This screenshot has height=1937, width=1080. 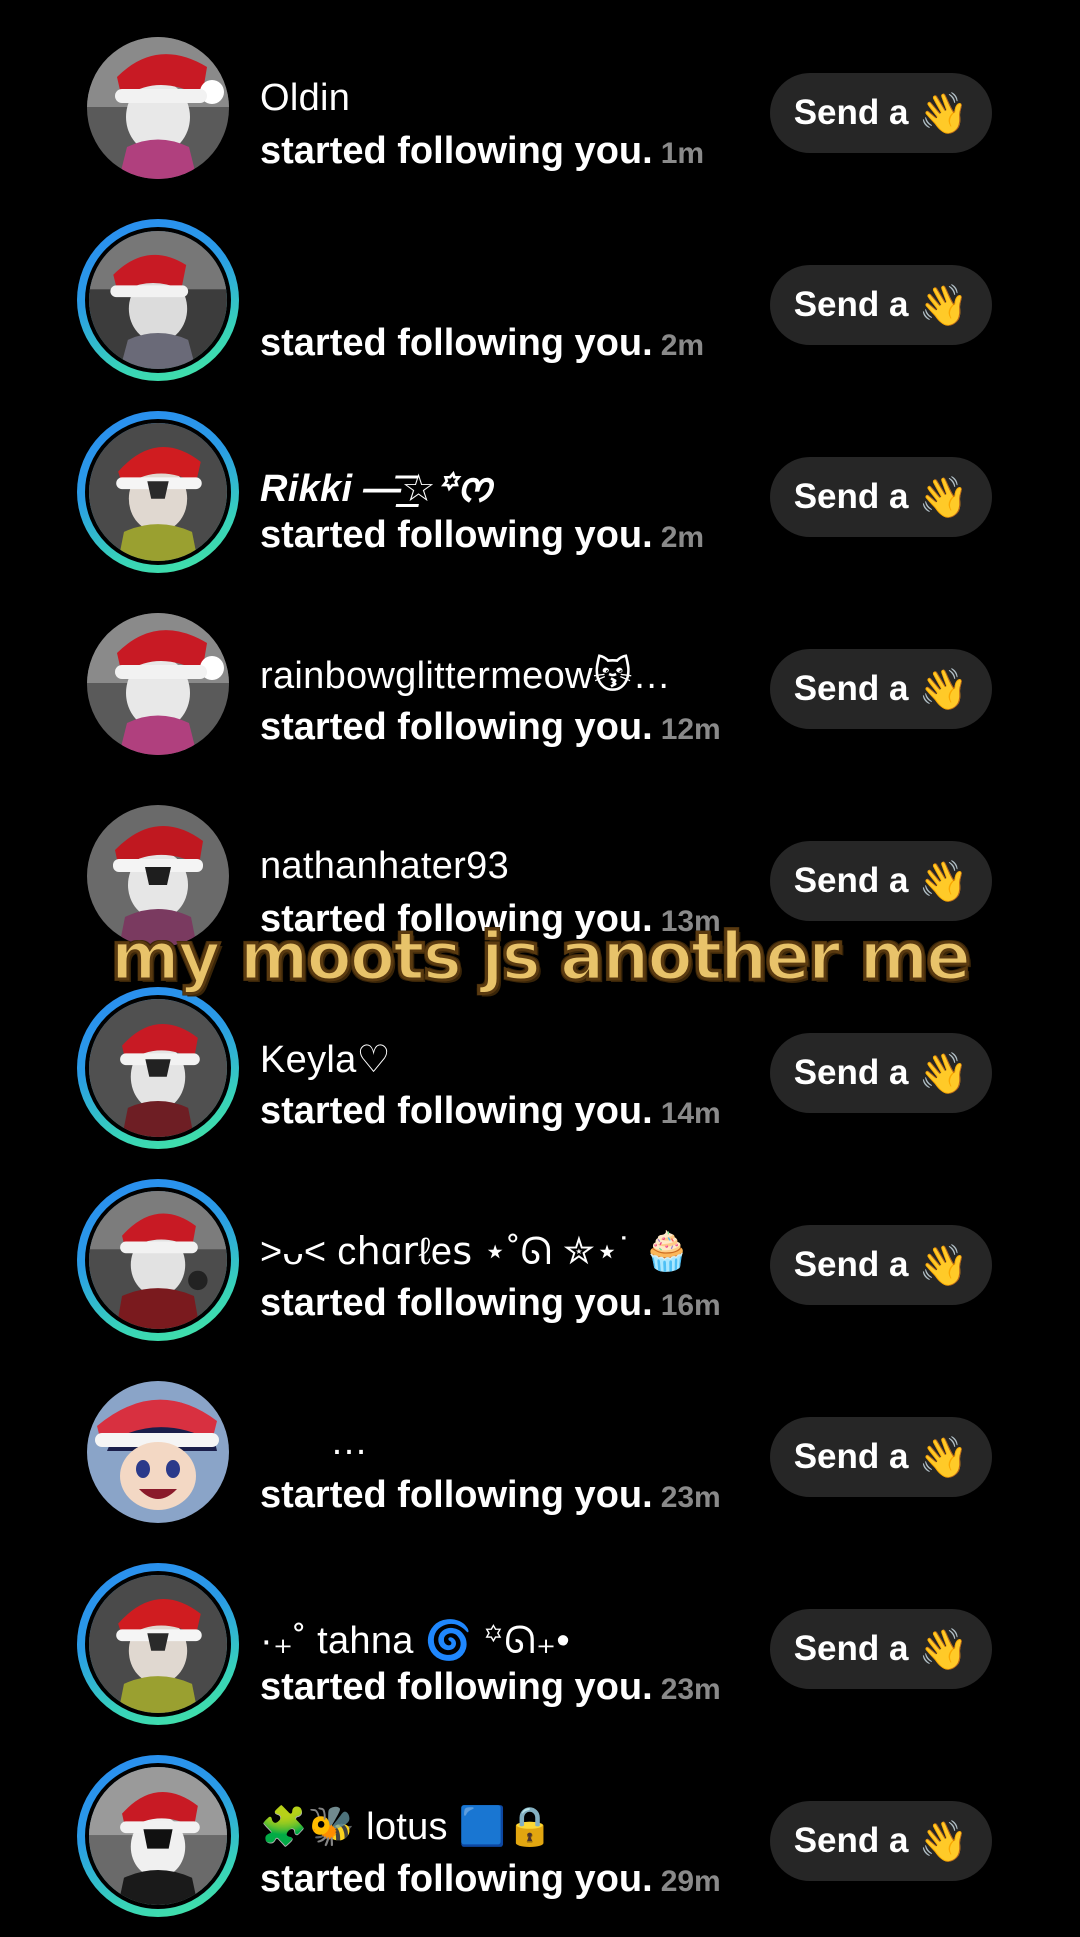 I want to click on username: ·₊˚ tahna 🌀 ꙳ᘏ₊•, so click(x=415, y=1639).